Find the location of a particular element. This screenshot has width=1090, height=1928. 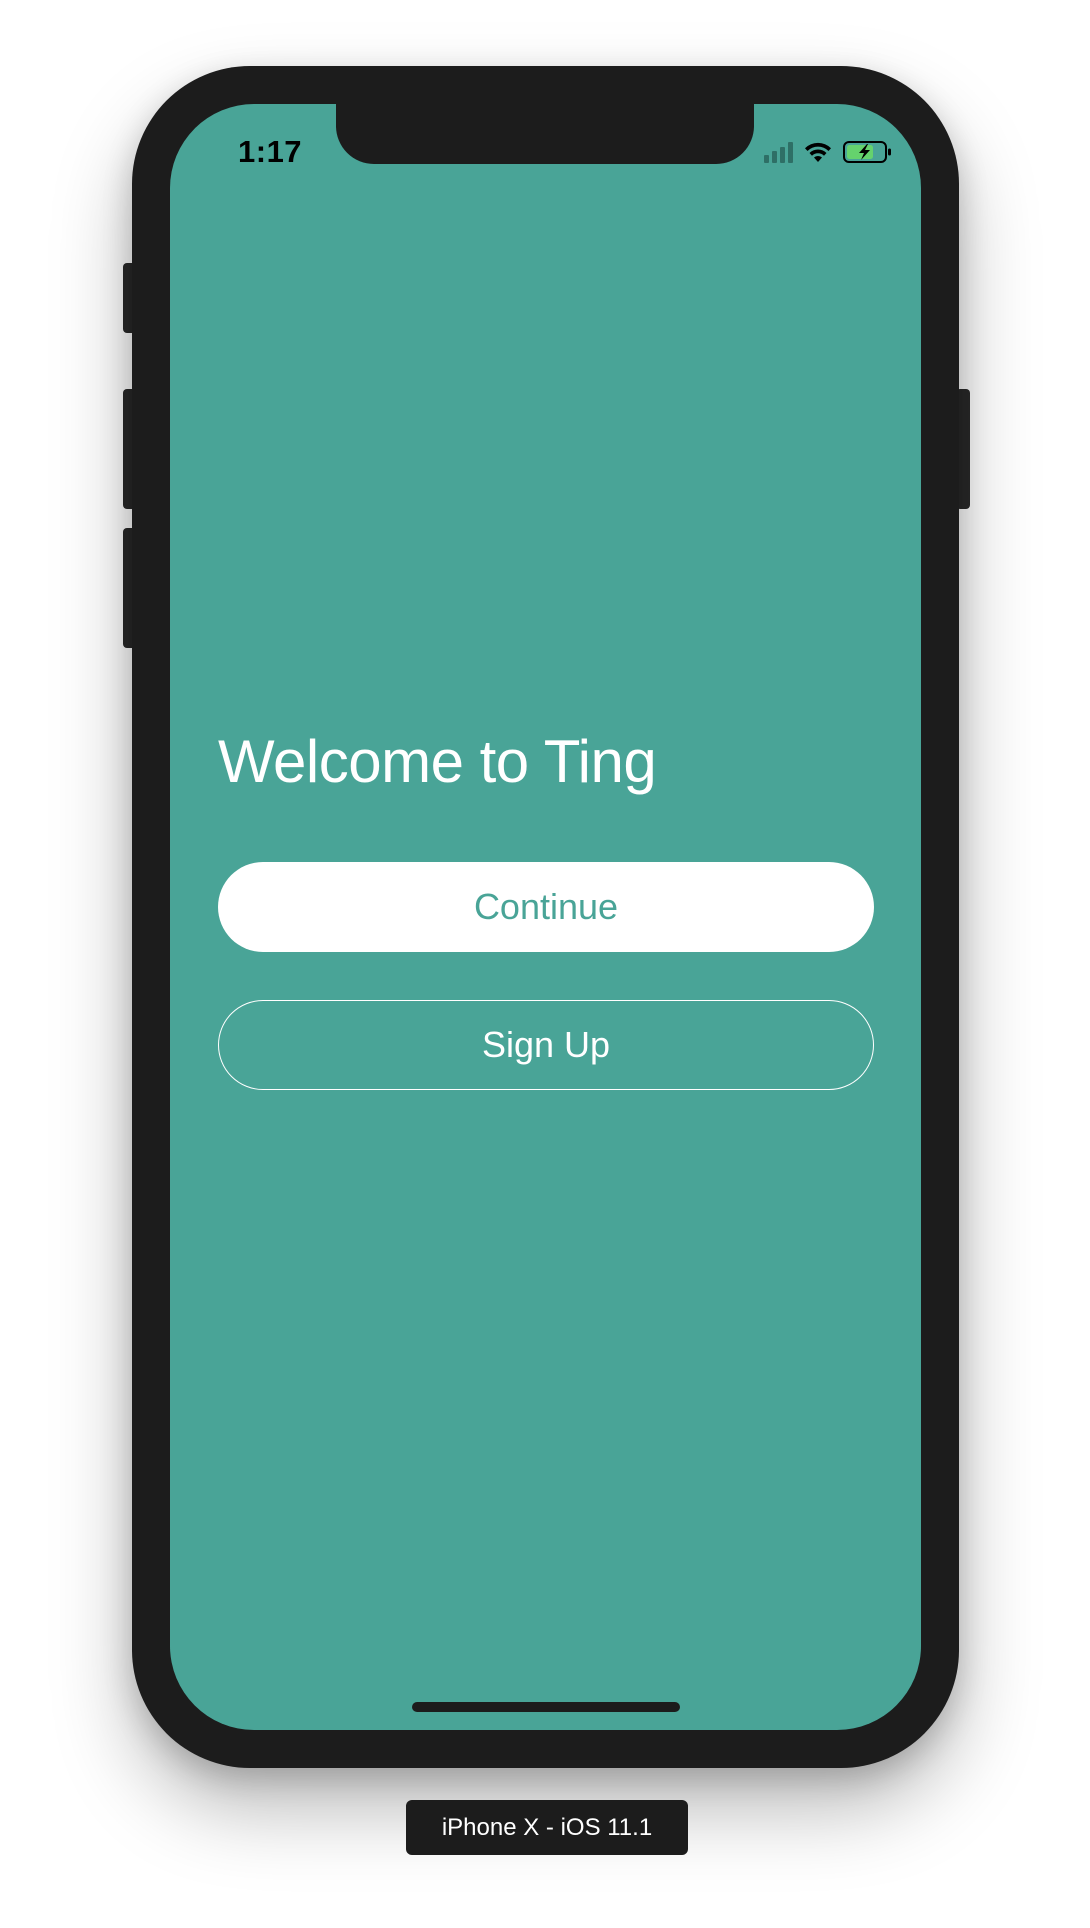

wifi-icon is located at coordinates (818, 152).